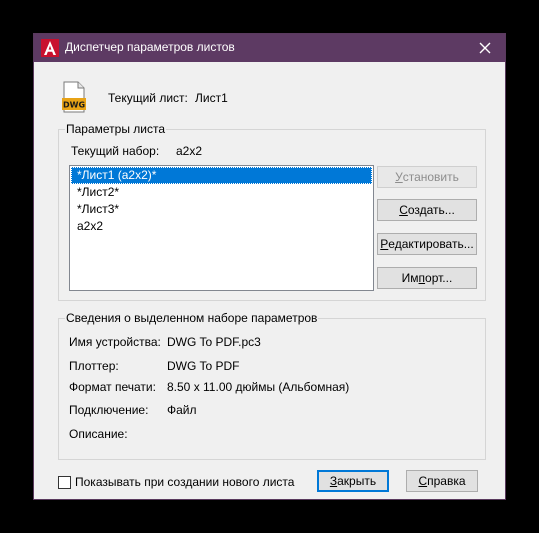 The width and height of the screenshot is (539, 533). Describe the element at coordinates (148, 98) in the screenshot. I see `current-layout-label: Текущий лист:` at that location.